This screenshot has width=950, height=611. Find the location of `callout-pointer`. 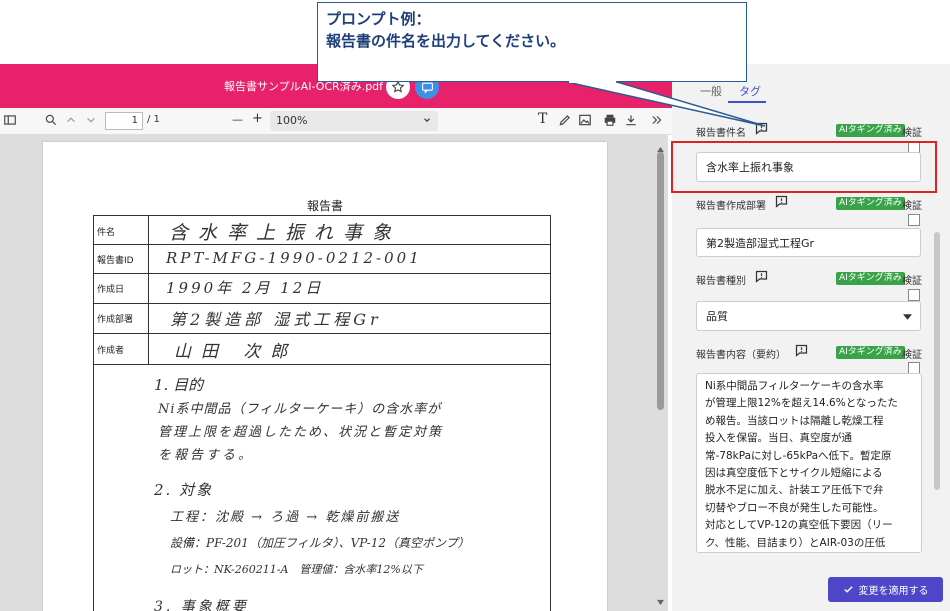

callout-pointer is located at coordinates (666, 104).